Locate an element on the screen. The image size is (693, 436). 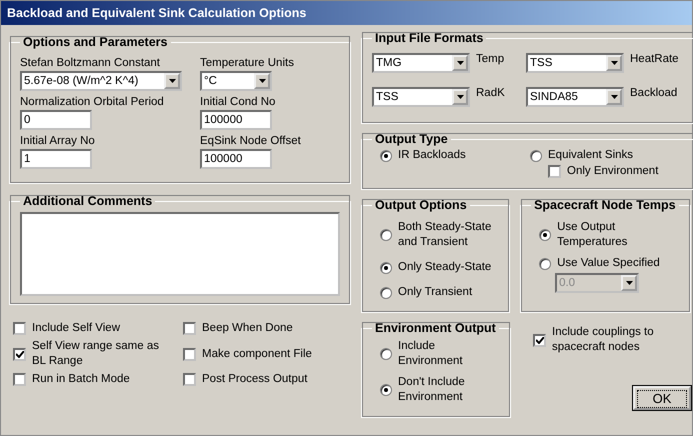
group-title: Options and Parameters is located at coordinates (95, 42).